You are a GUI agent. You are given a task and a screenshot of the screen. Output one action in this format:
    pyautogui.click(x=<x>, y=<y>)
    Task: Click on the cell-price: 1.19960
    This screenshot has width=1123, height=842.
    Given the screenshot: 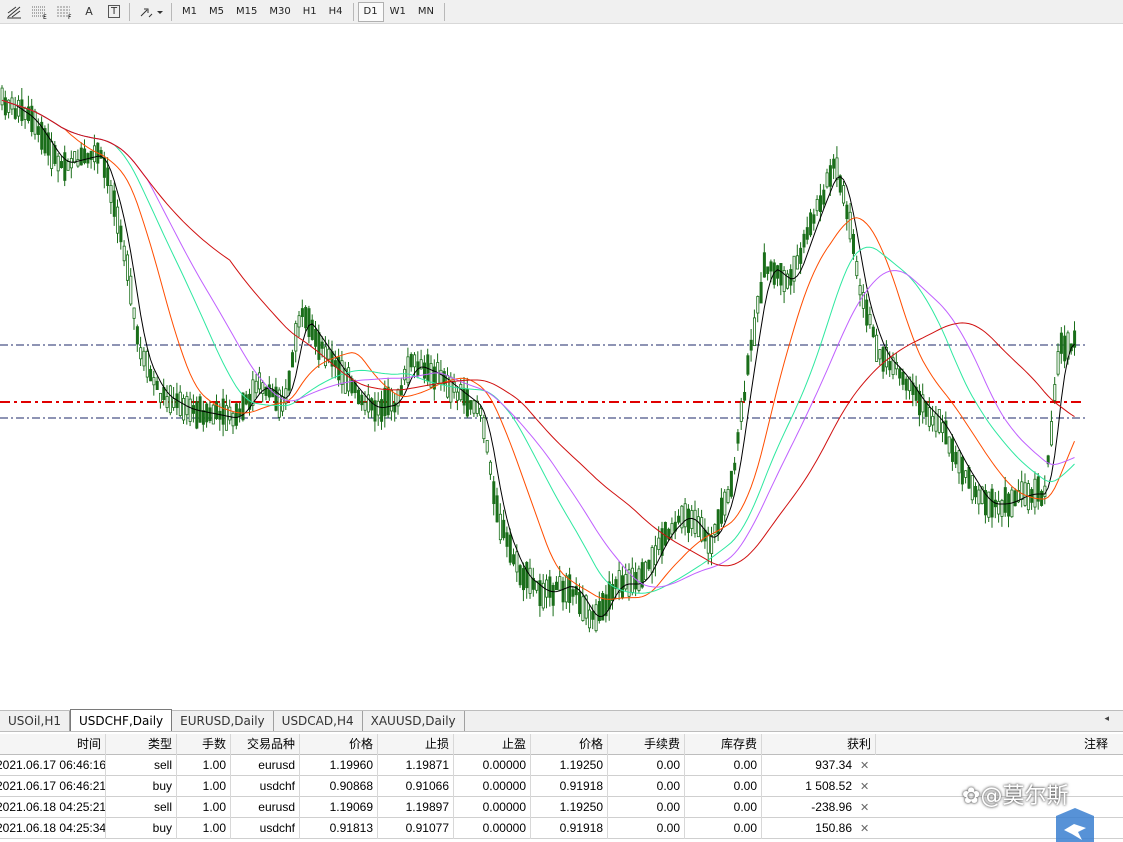 What is the action you would take?
    pyautogui.click(x=339, y=765)
    